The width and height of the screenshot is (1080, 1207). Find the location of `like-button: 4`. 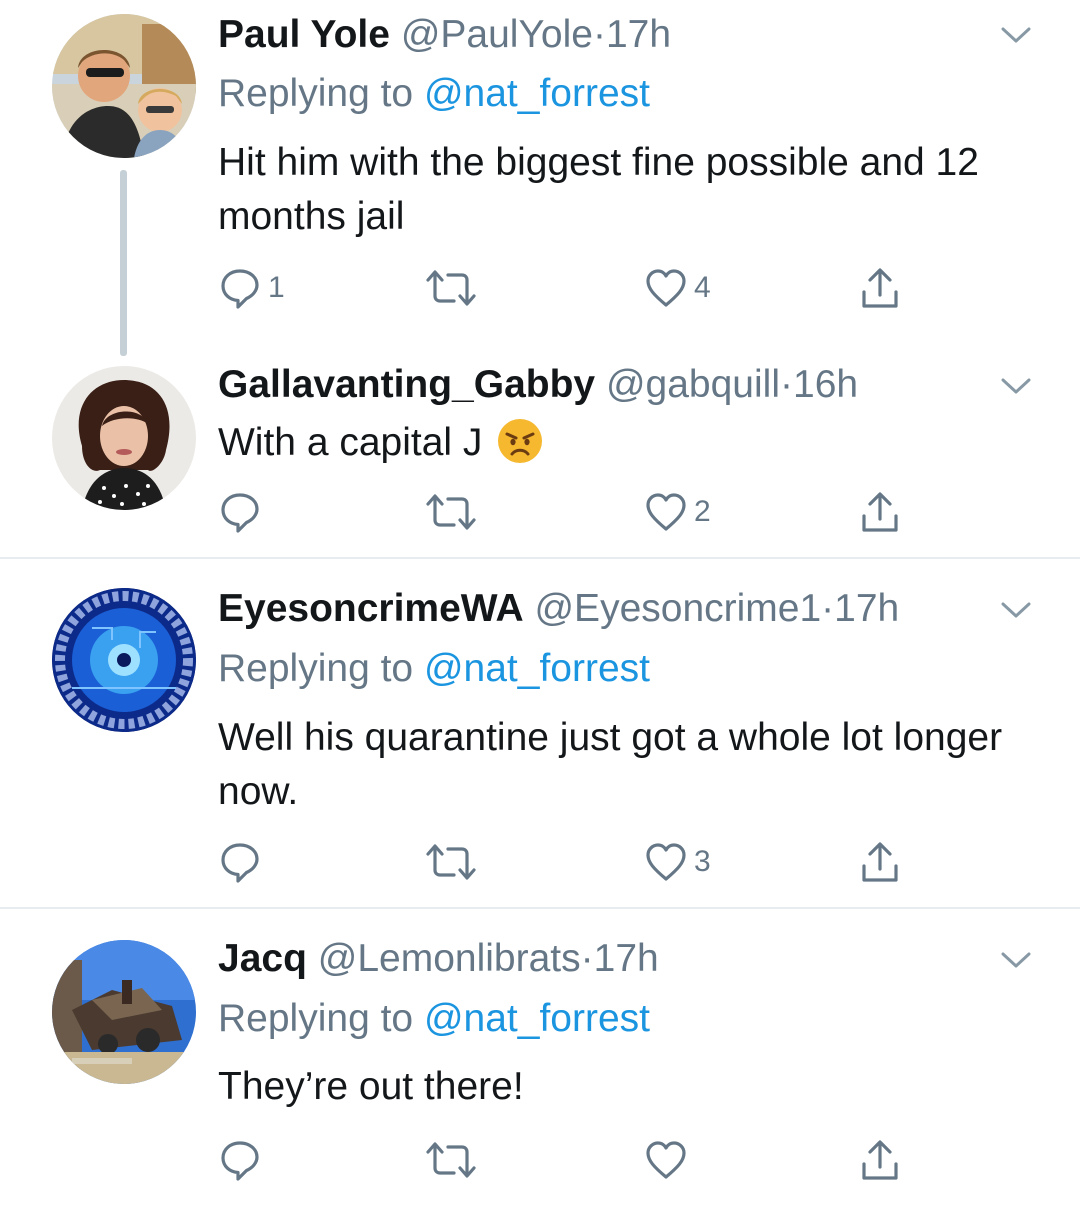

like-button: 4 is located at coordinates (677, 288).